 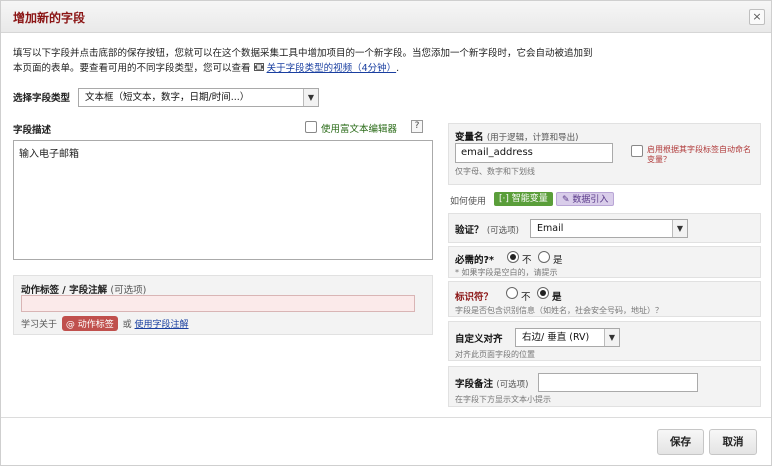 I want to click on alignment-hint: 对齐此页面字段的位置, so click(x=495, y=354).